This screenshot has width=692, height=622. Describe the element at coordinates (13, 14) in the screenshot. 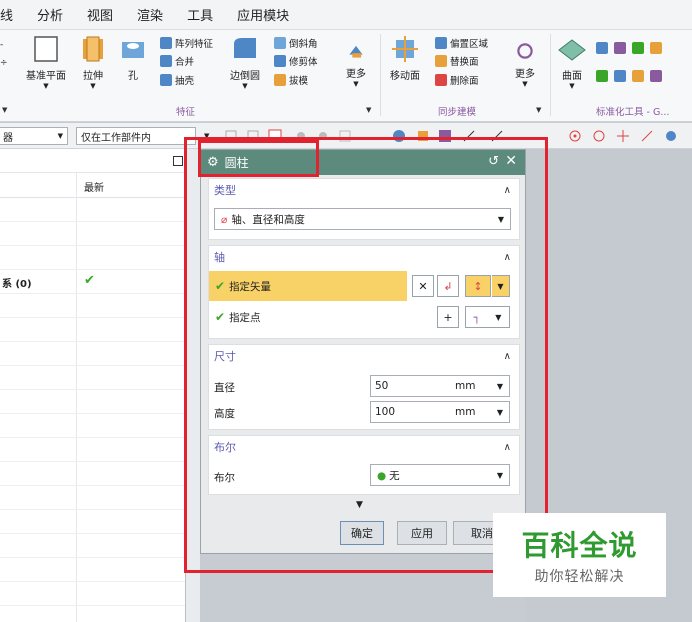

I see `menu-item-curve: 线` at that location.